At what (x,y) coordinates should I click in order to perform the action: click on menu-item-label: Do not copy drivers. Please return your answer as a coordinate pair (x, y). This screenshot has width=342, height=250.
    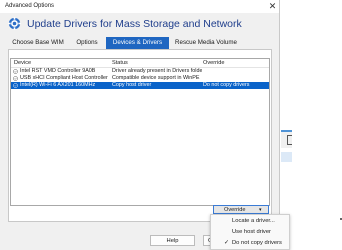
    Looking at the image, I should click on (257, 243).